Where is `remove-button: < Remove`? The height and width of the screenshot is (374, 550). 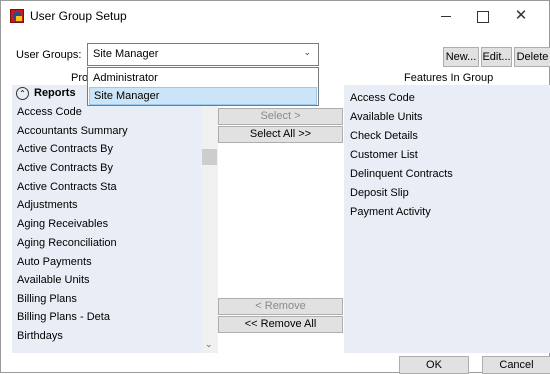
remove-button: < Remove is located at coordinates (280, 306).